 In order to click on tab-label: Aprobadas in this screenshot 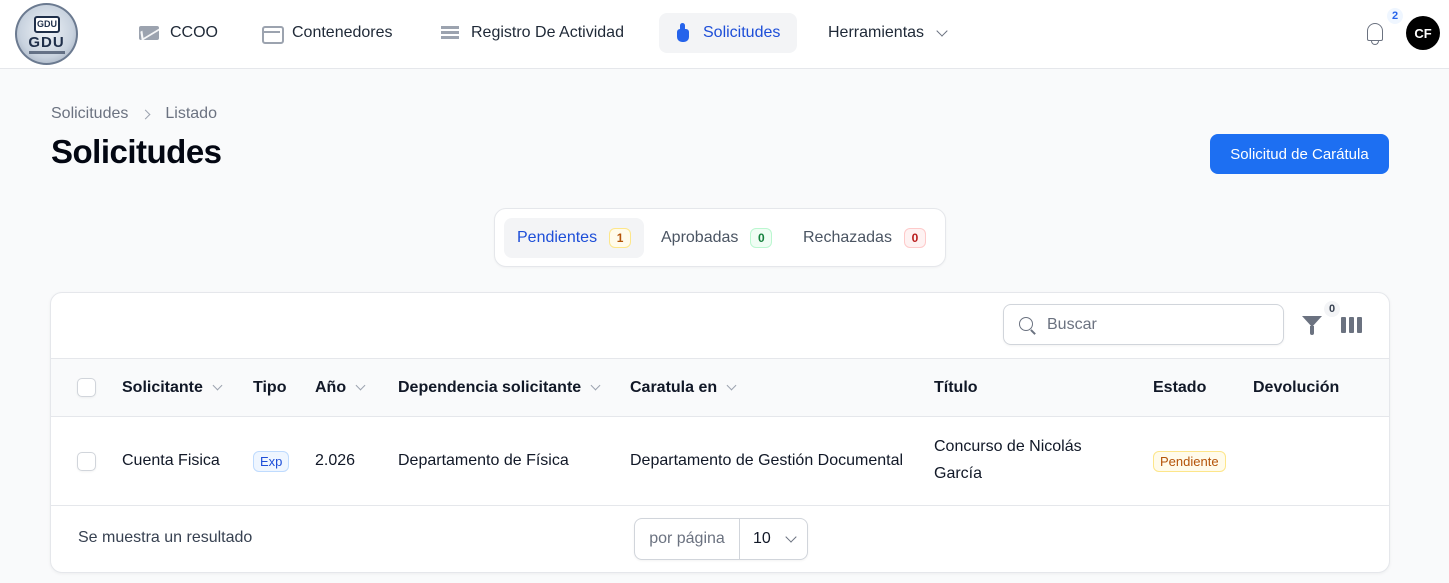, I will do `click(700, 237)`.